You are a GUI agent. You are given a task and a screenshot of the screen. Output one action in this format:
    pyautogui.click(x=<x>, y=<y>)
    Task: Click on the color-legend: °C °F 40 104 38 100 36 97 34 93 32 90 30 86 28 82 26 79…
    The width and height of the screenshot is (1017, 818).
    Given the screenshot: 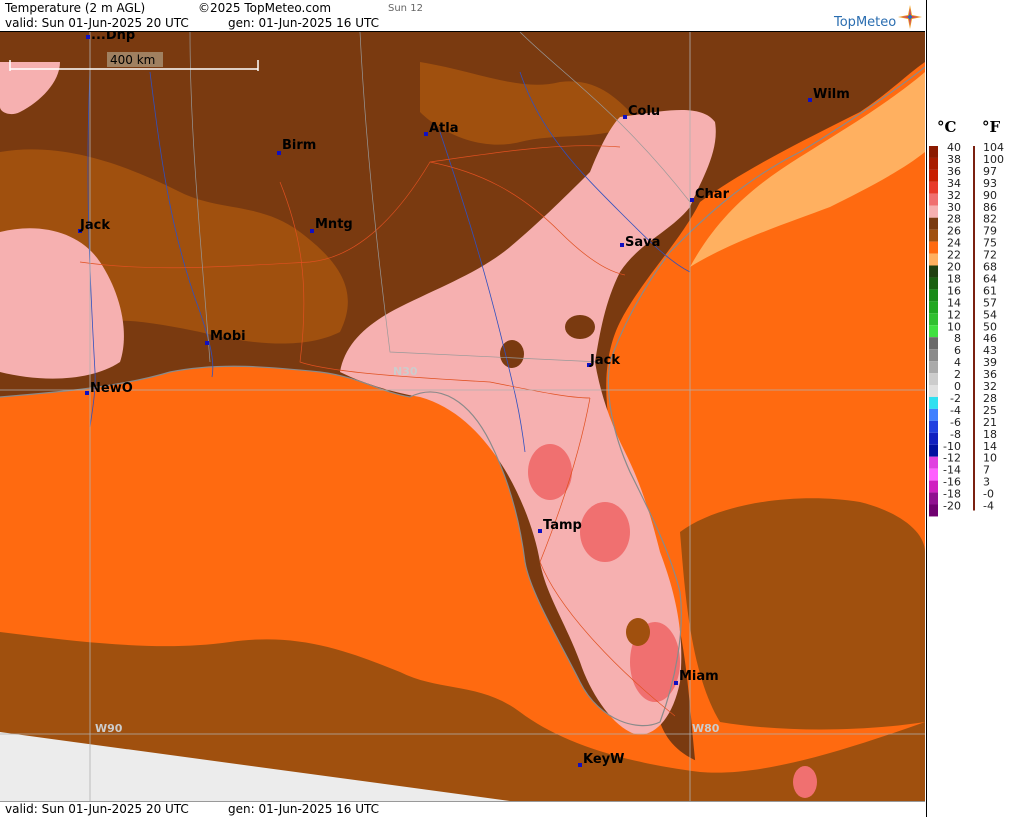 What is the action you would take?
    pyautogui.click(x=971, y=408)
    